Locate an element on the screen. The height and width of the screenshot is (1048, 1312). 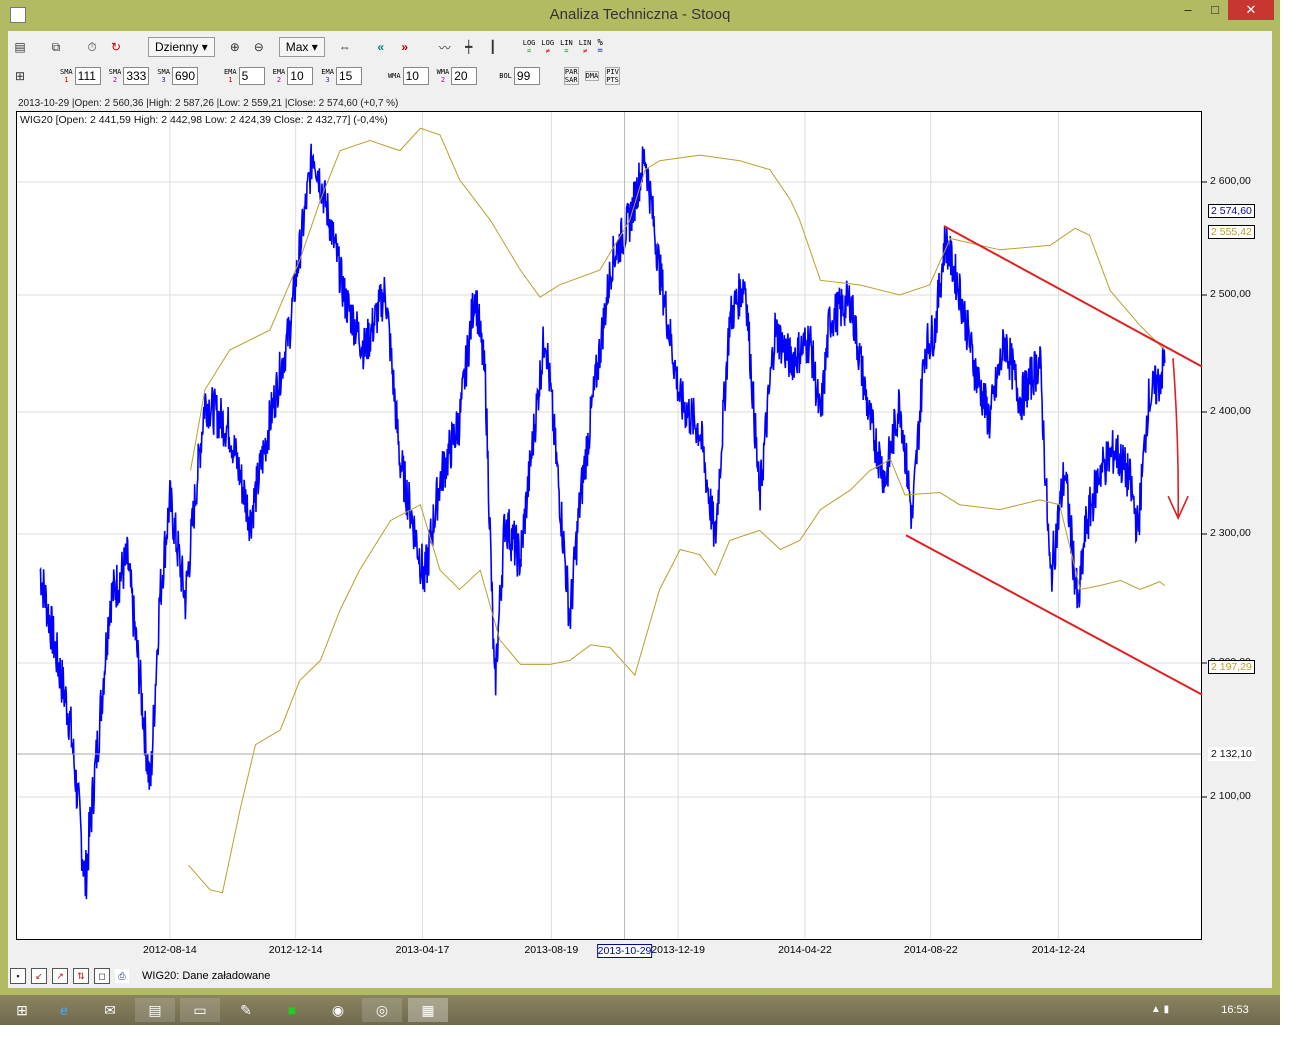
app-icon-3: ◉ is located at coordinates (338, 1010).